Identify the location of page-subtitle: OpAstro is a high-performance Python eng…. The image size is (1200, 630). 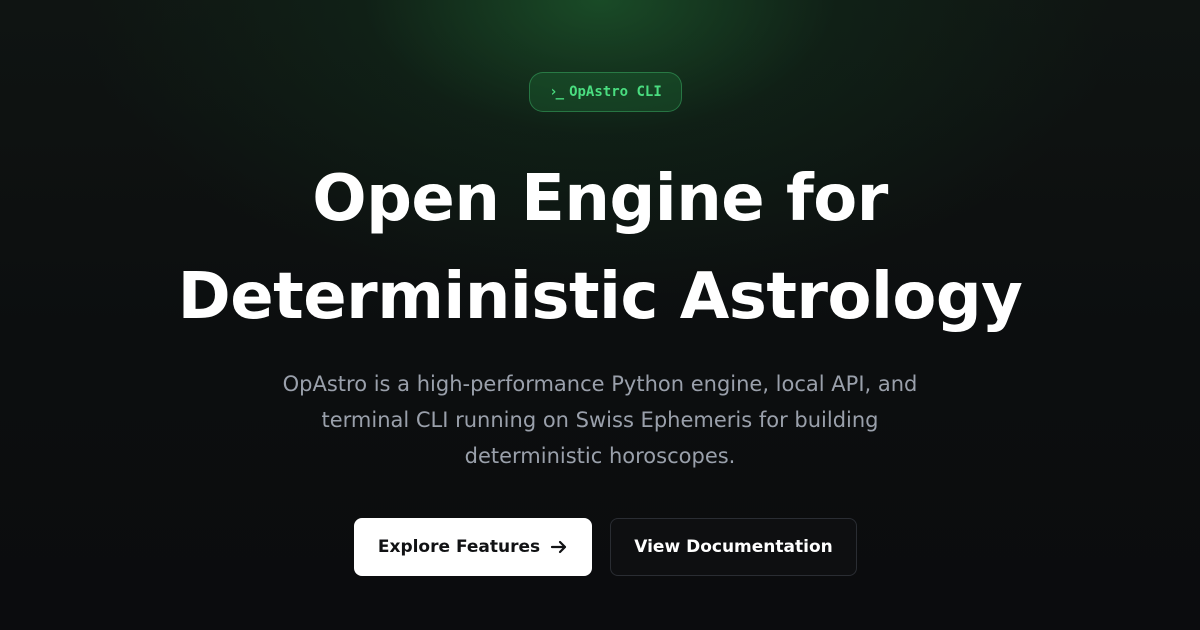
(600, 420).